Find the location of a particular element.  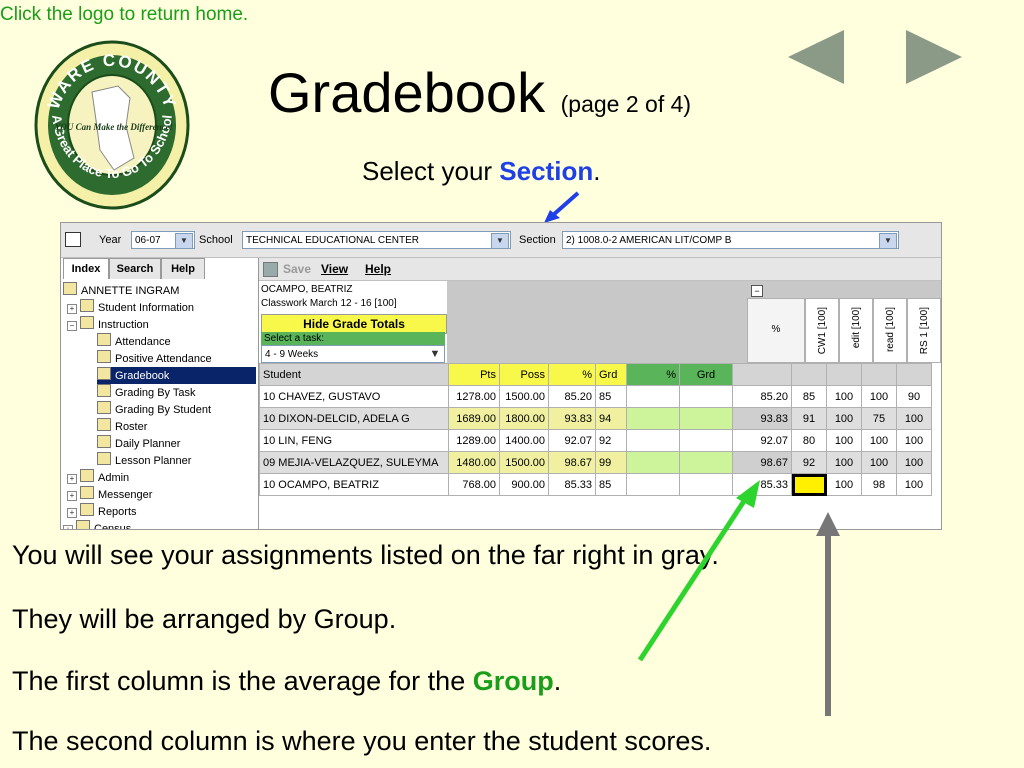

school-label: School is located at coordinates (216, 240).